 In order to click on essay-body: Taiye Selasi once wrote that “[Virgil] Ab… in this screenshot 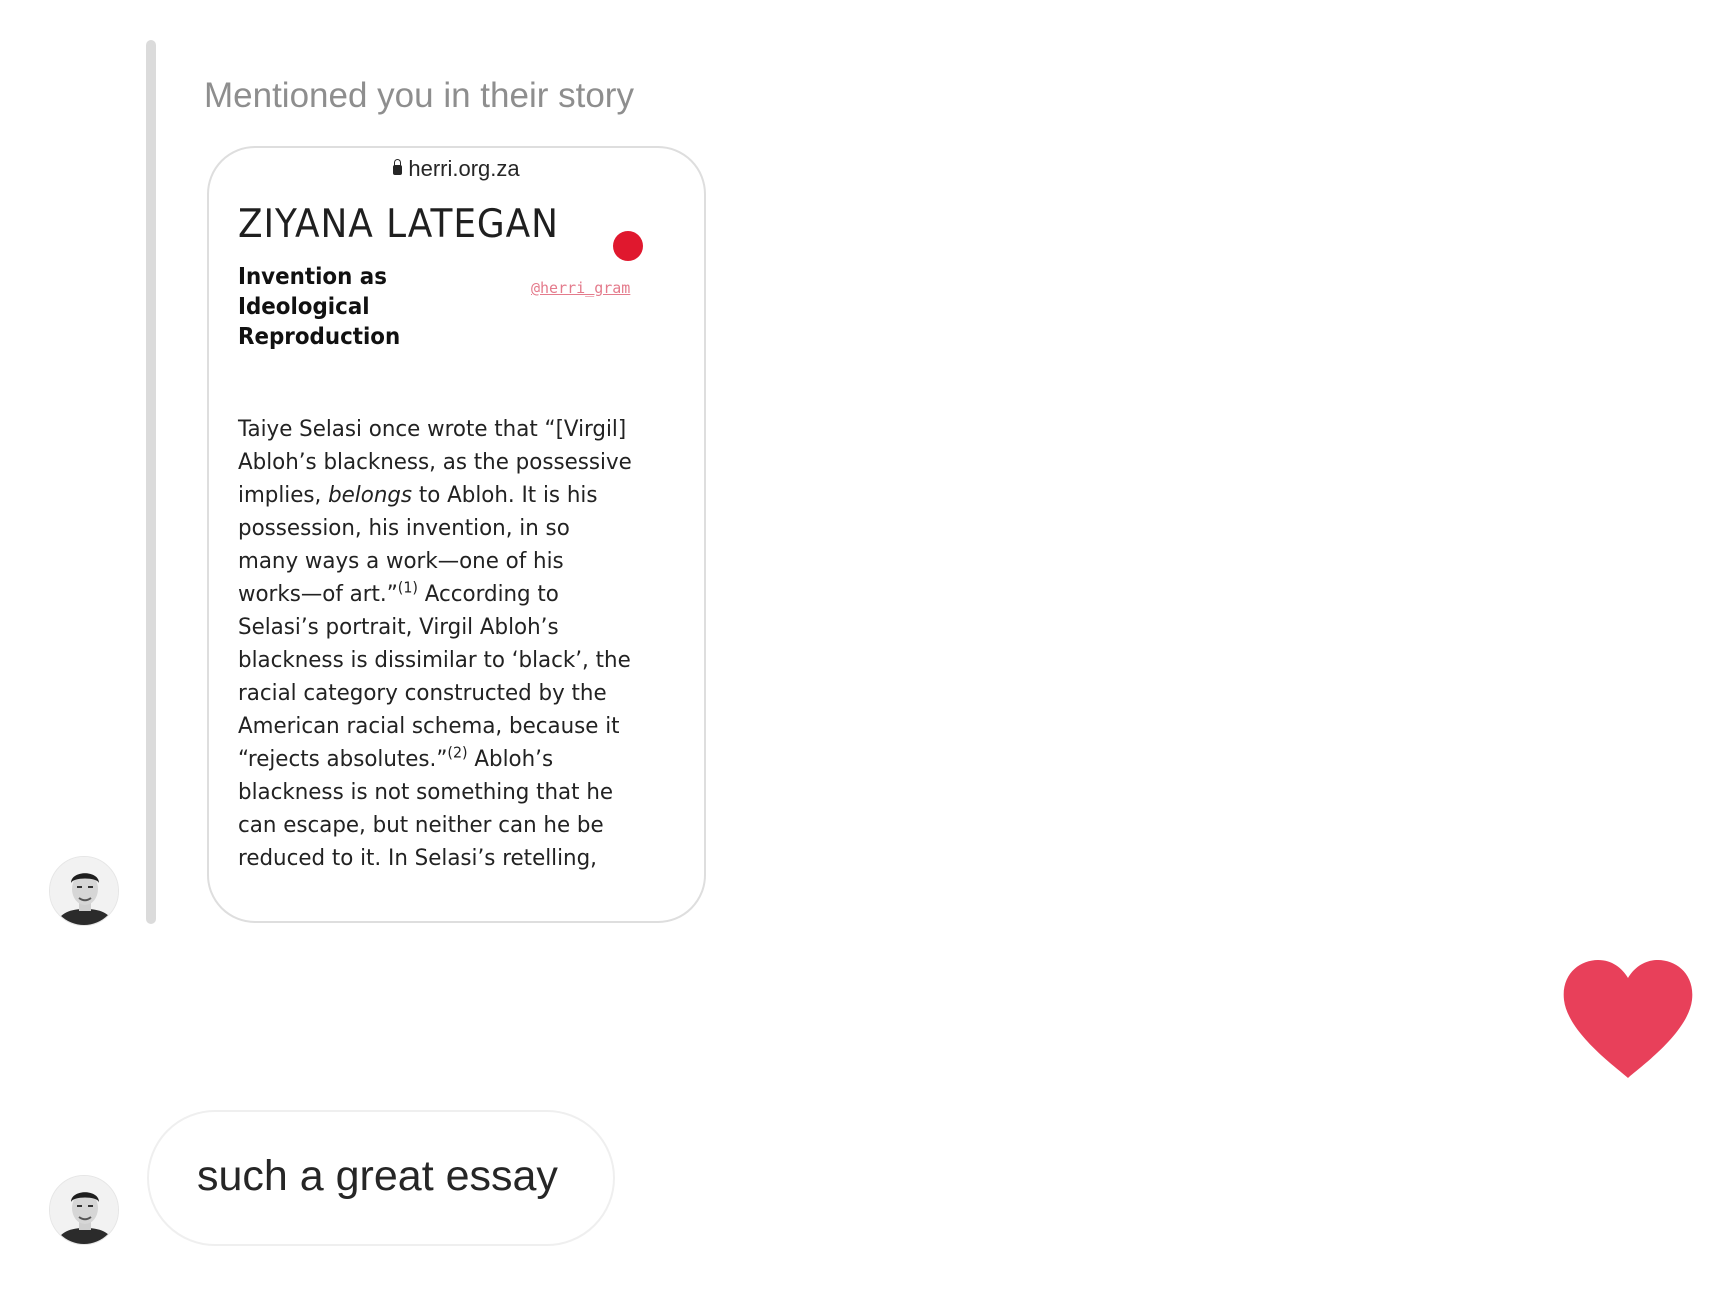, I will do `click(447, 644)`.